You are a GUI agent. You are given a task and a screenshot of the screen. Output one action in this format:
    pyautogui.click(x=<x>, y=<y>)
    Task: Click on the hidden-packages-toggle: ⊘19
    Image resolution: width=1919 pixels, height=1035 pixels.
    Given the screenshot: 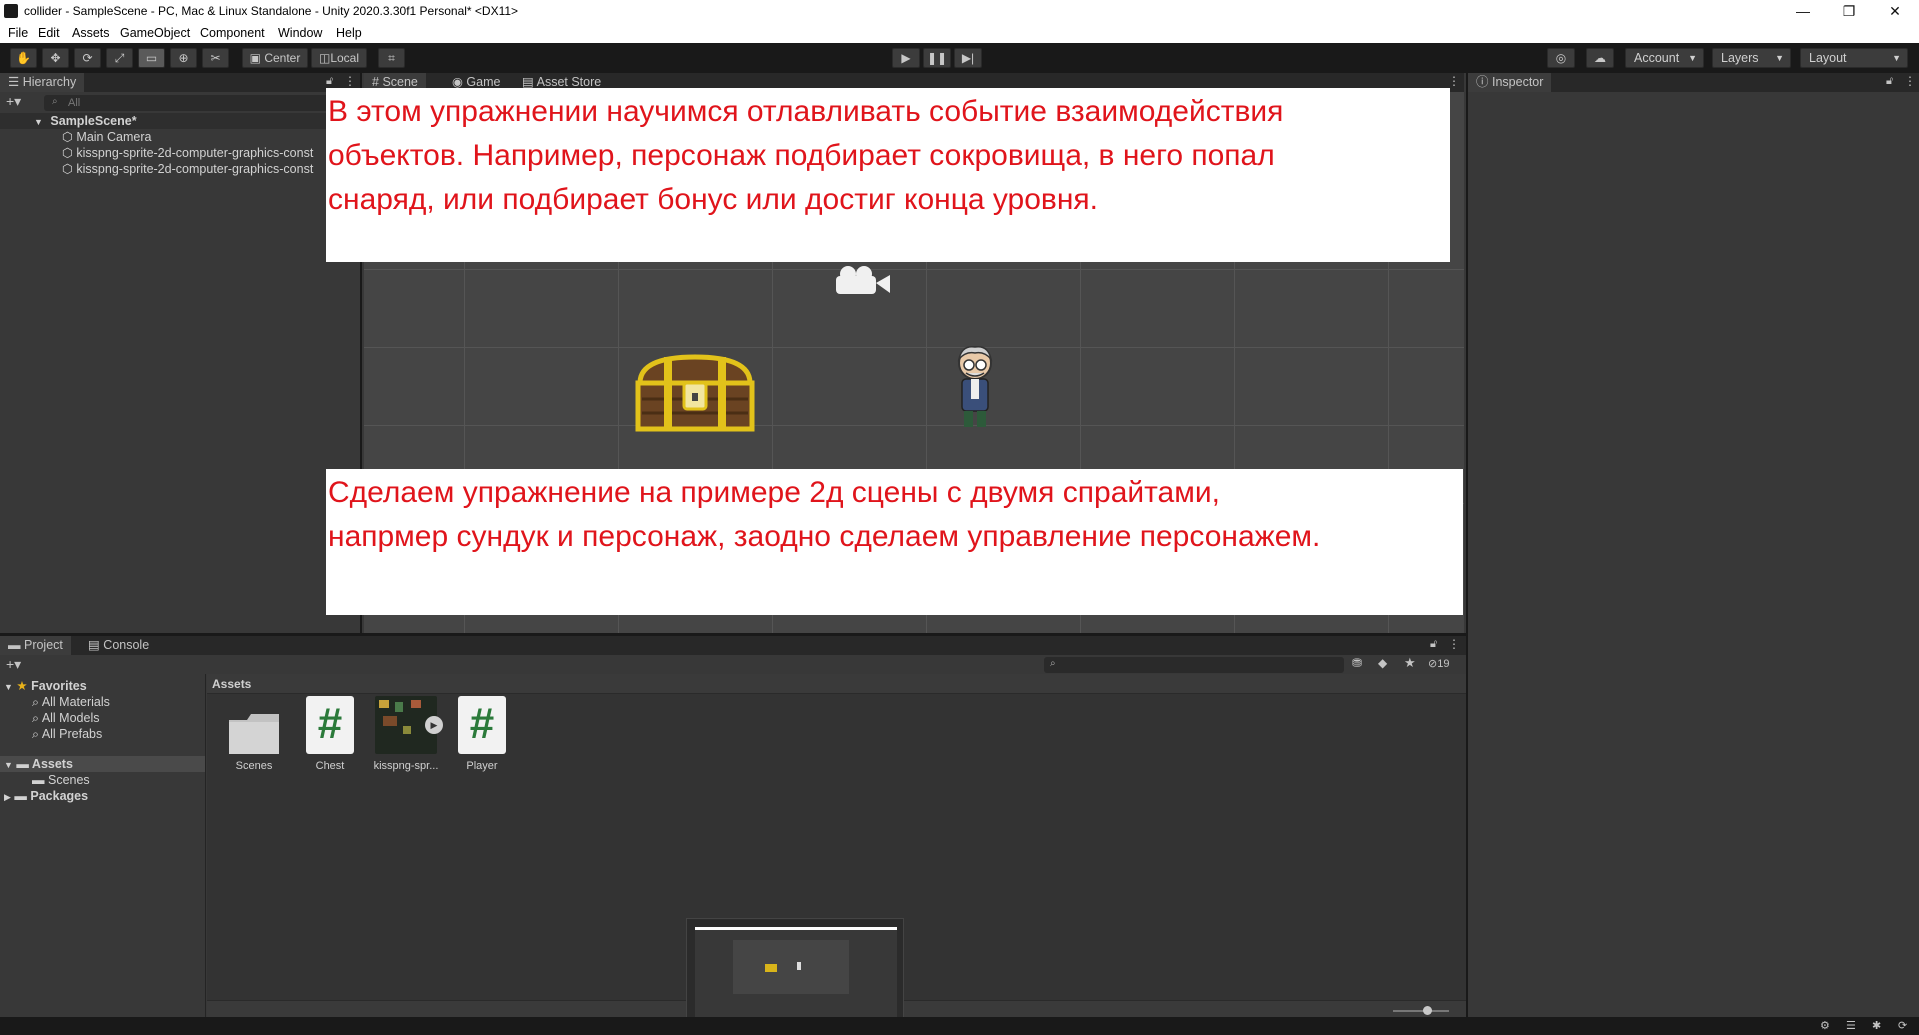 What is the action you would take?
    pyautogui.click(x=1438, y=663)
    